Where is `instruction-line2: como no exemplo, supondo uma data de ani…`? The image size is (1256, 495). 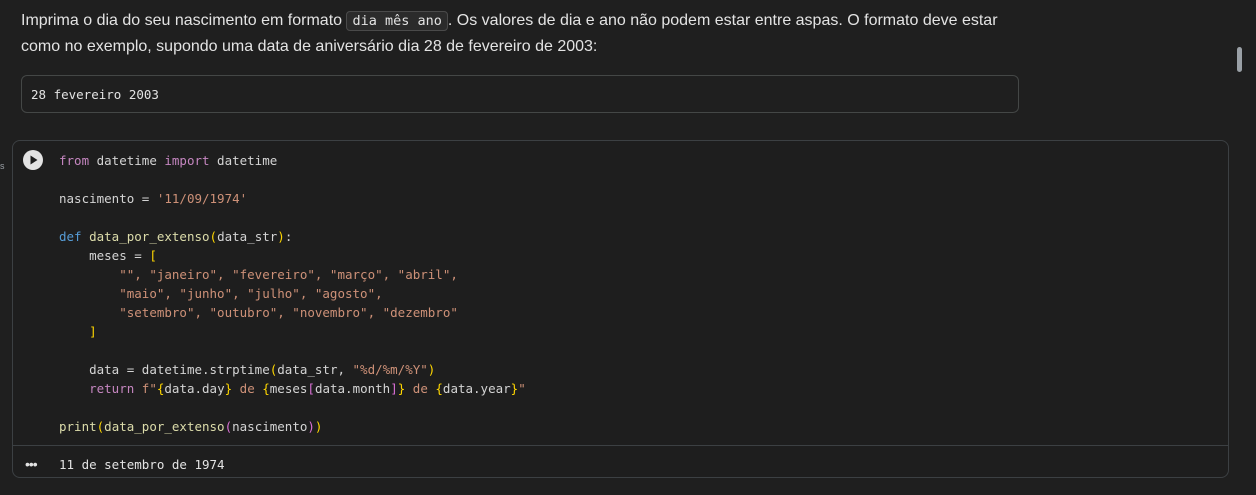
instruction-line2: como no exemplo, supondo uma data de ani… is located at coordinates (309, 46).